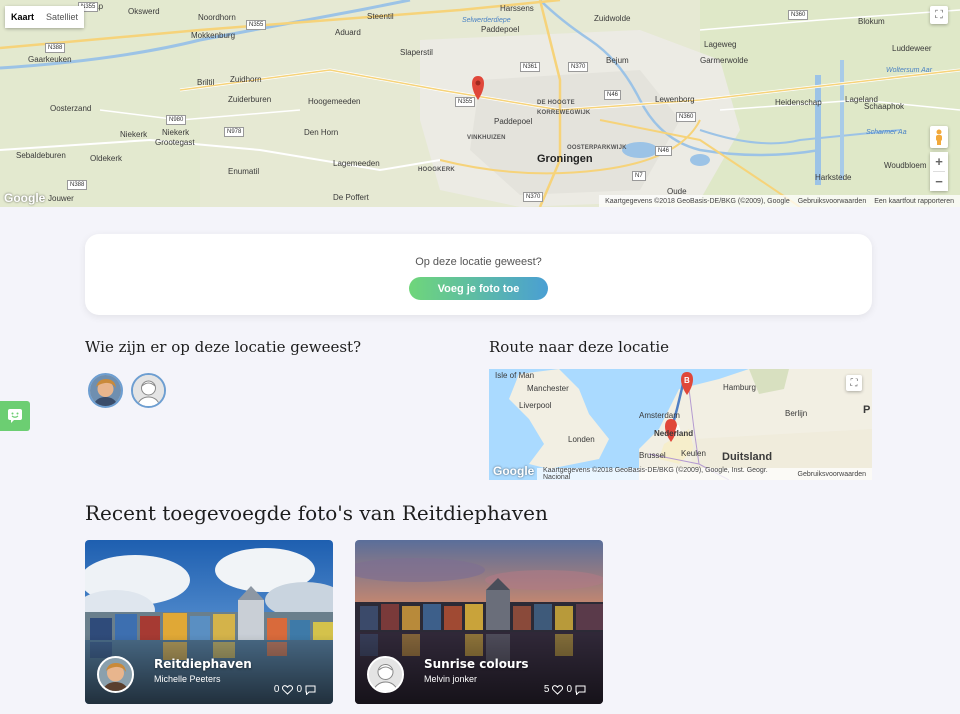 The height and width of the screenshot is (714, 960). What do you see at coordinates (478, 288) in the screenshot?
I see `add-photo-button: Voeg je foto toe` at bounding box center [478, 288].